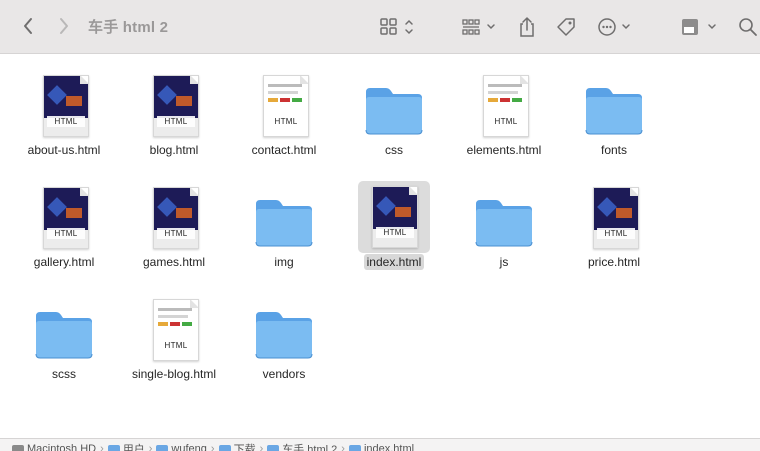 The image size is (760, 451). I want to click on folder-vendors: vendors, so click(284, 336).